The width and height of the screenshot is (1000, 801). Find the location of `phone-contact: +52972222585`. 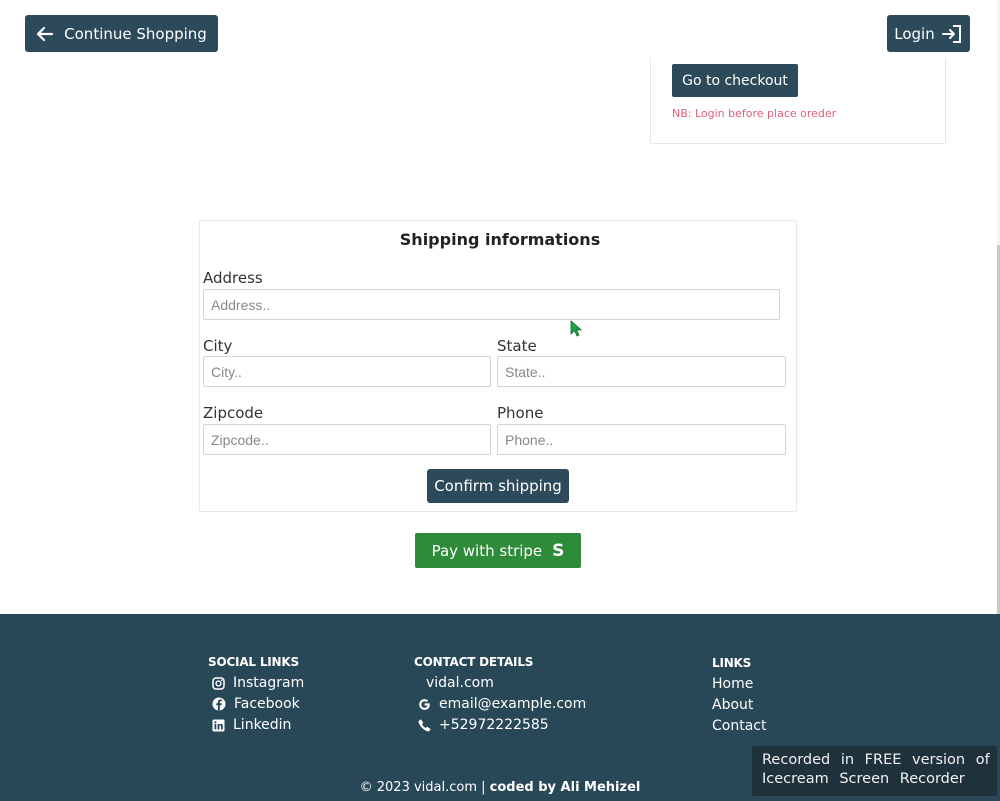

phone-contact: +52972222585 is located at coordinates (483, 725).